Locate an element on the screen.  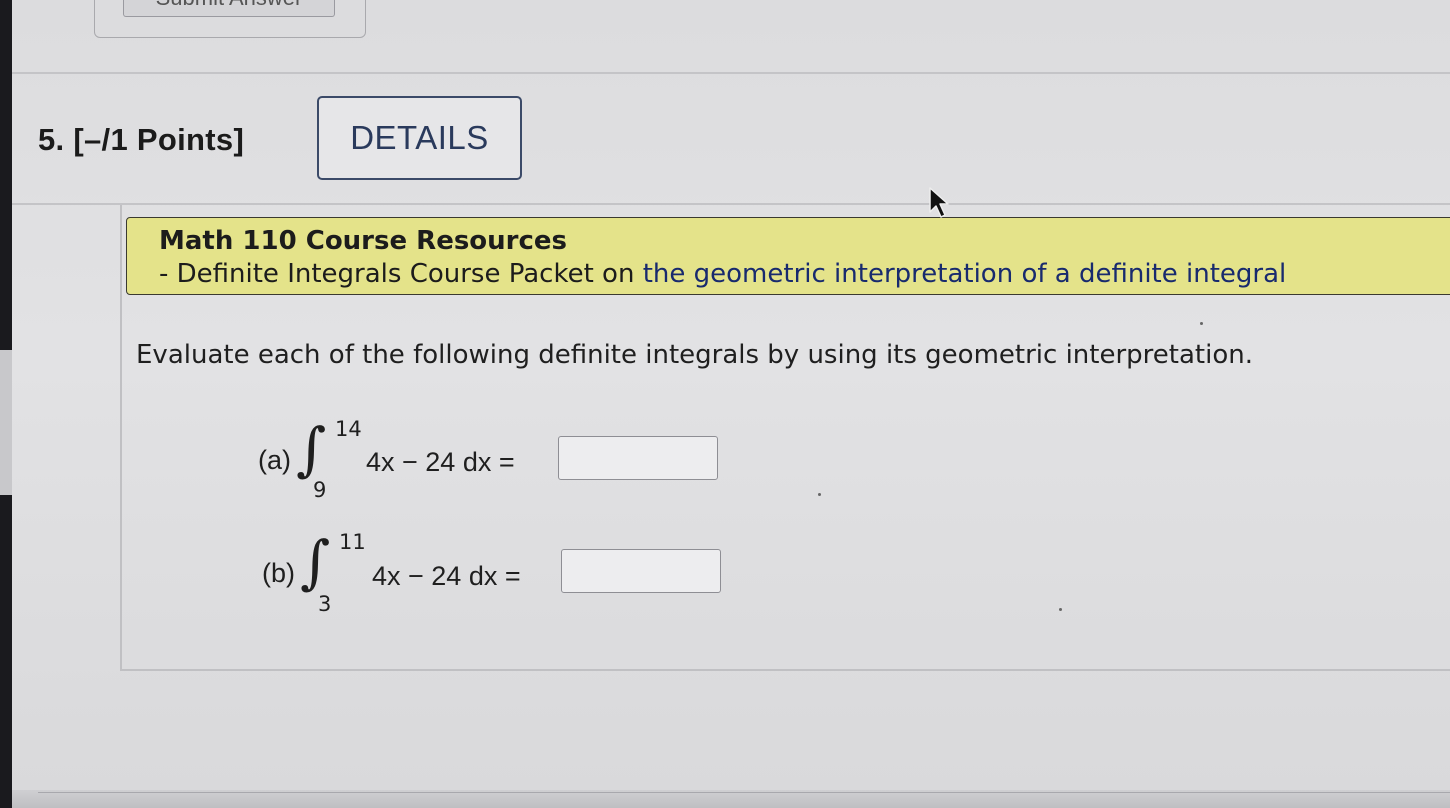
question-number: 5. is located at coordinates (51, 139).